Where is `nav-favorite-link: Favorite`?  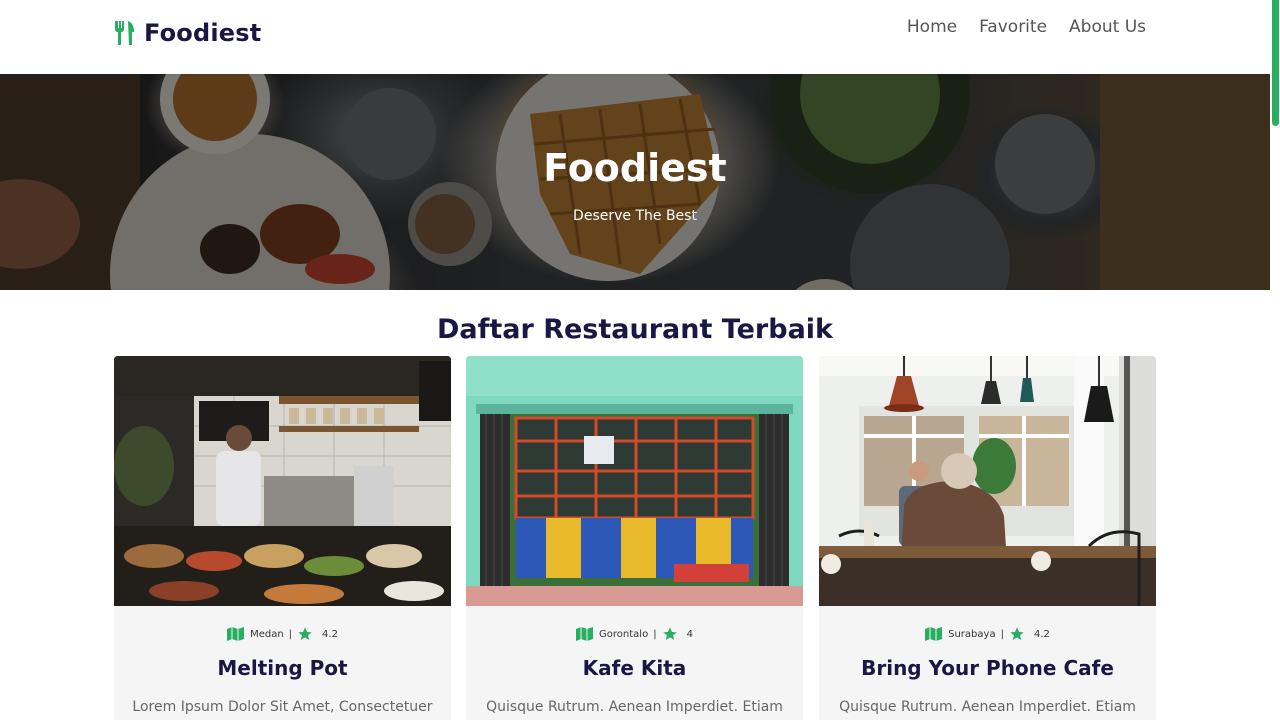
nav-favorite-link: Favorite is located at coordinates (1013, 27).